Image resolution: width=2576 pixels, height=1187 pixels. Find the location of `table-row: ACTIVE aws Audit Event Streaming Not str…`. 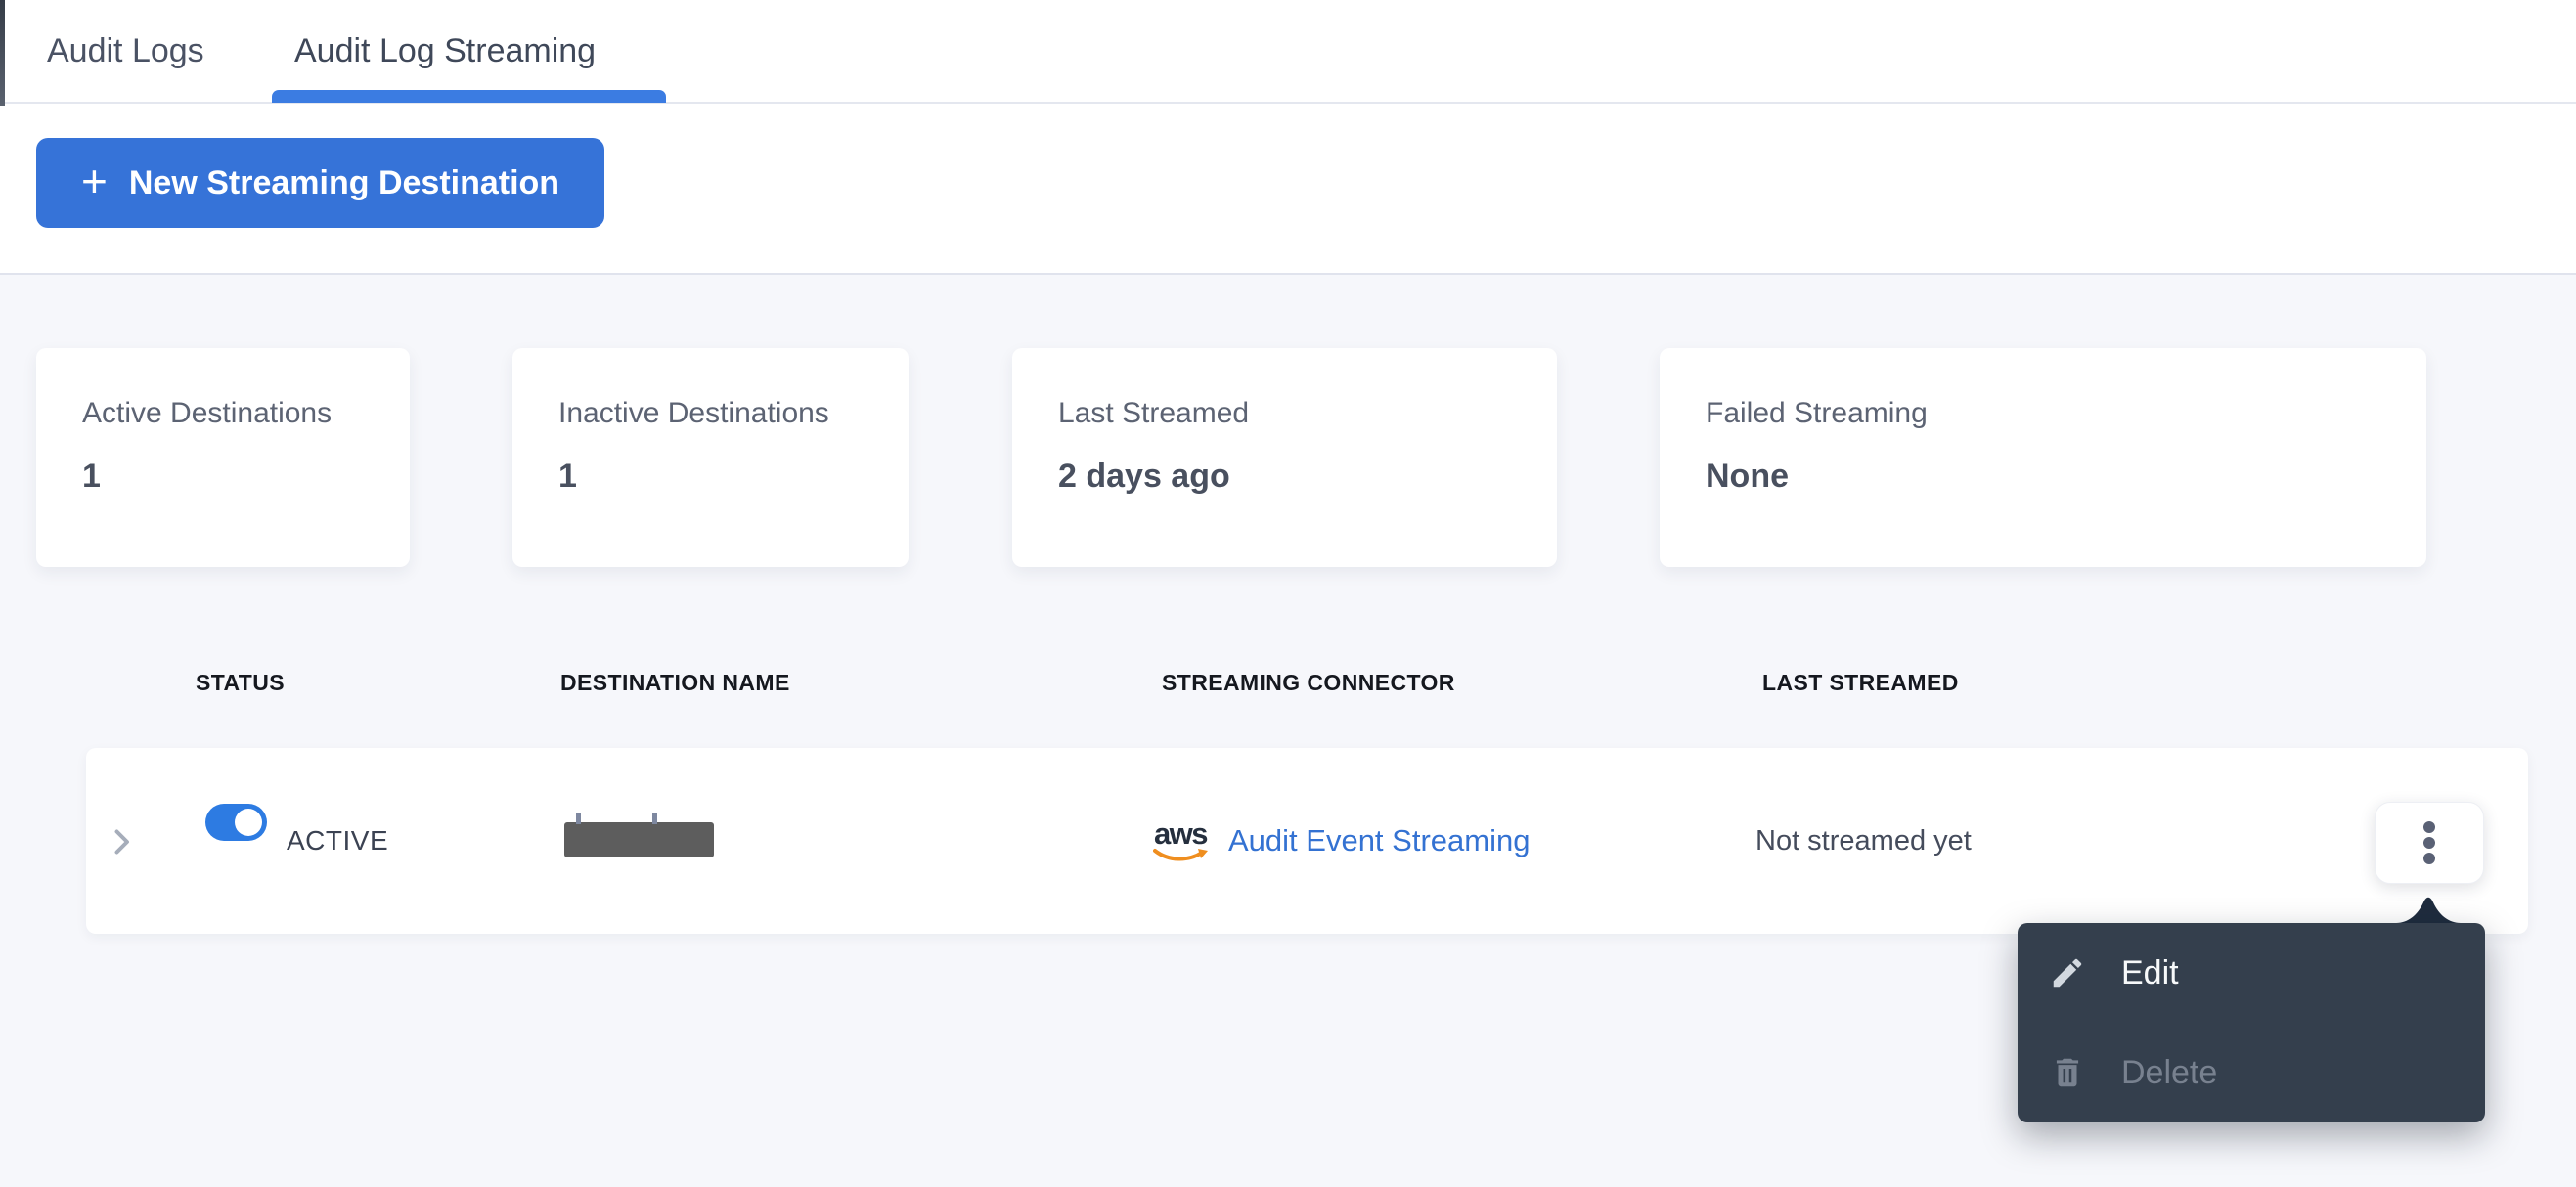

table-row: ACTIVE aws Audit Event Streaming Not str… is located at coordinates (1307, 841).